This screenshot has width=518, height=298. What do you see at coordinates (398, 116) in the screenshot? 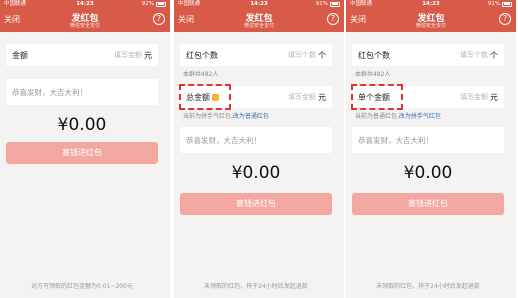
I see `mode-note: 当前为普通红包,改为拼手气红包` at bounding box center [398, 116].